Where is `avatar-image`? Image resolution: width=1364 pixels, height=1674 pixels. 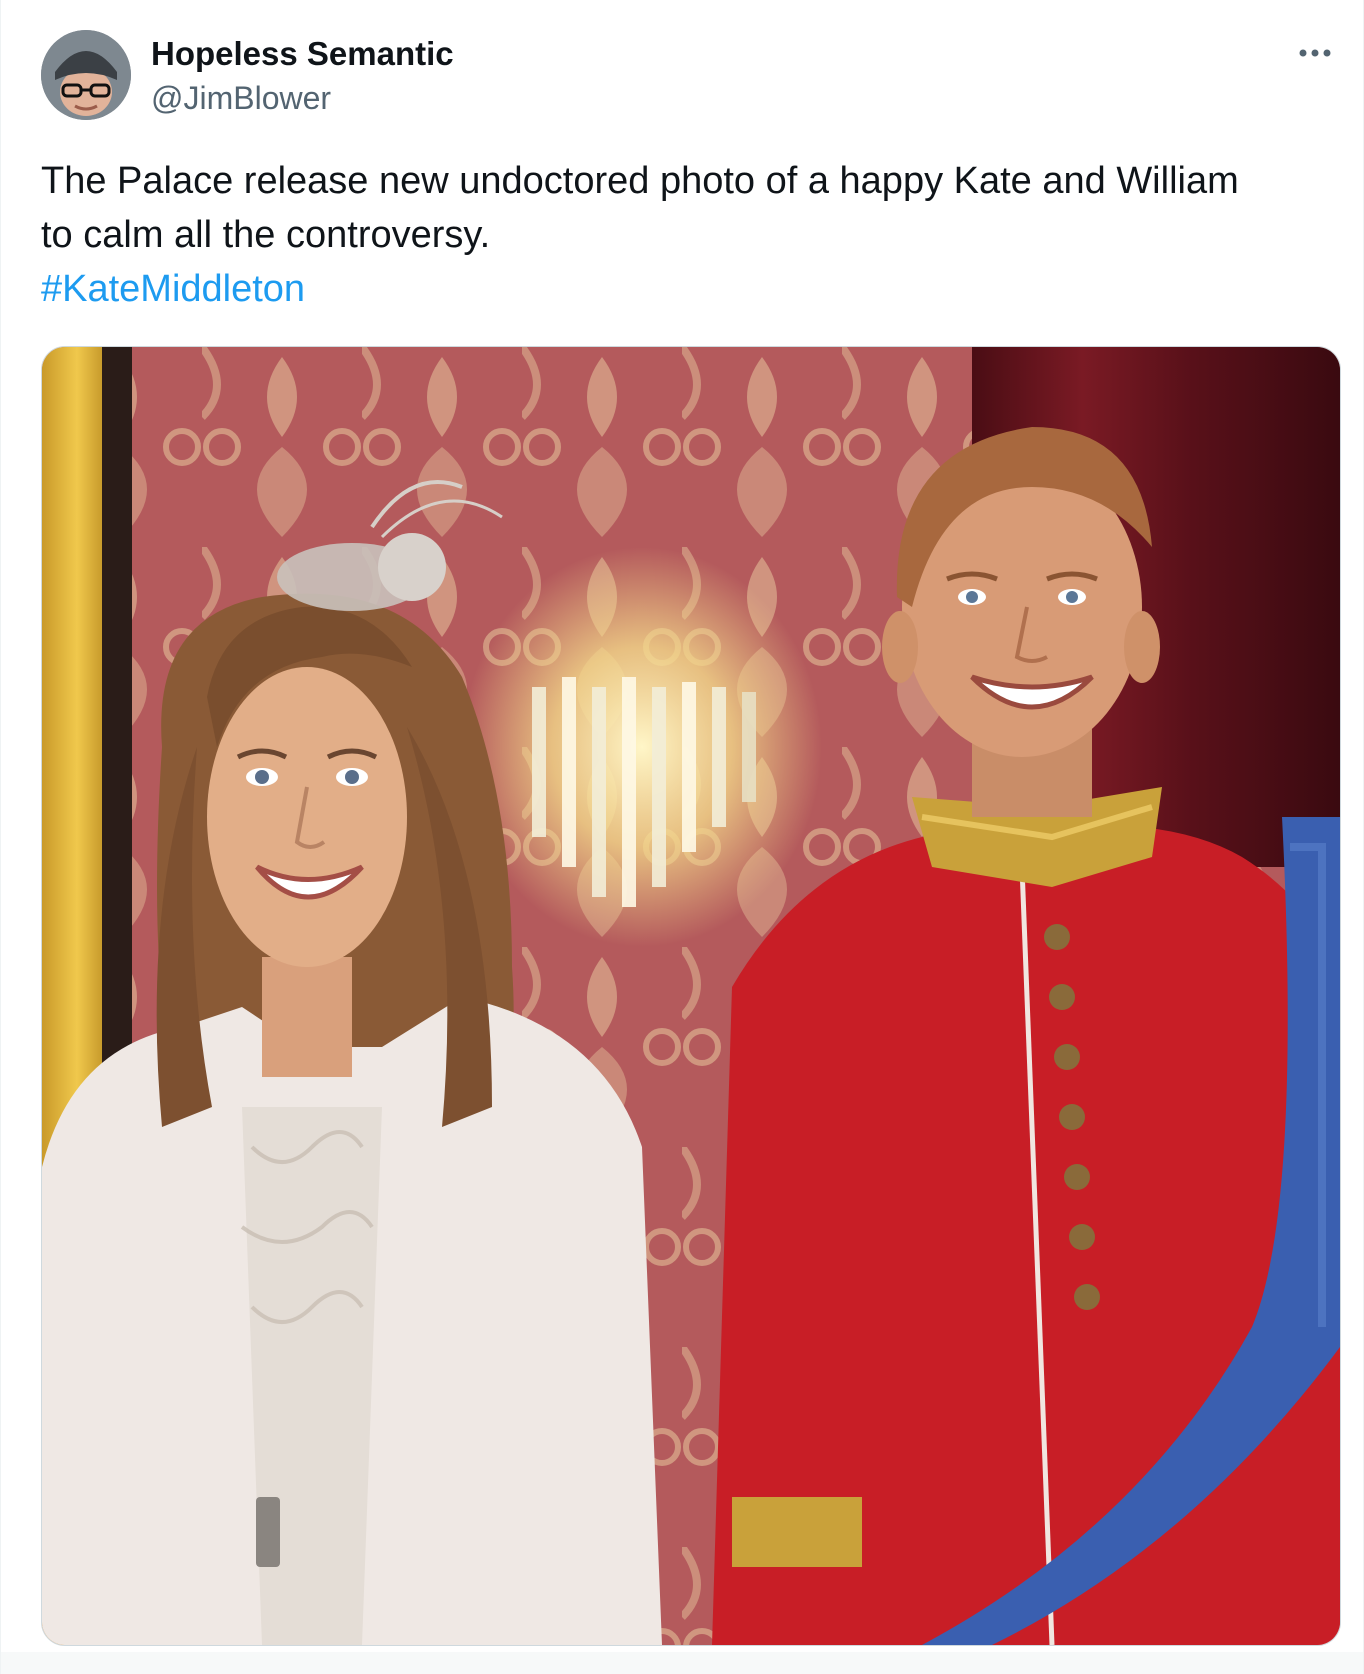
avatar-image is located at coordinates (86, 75).